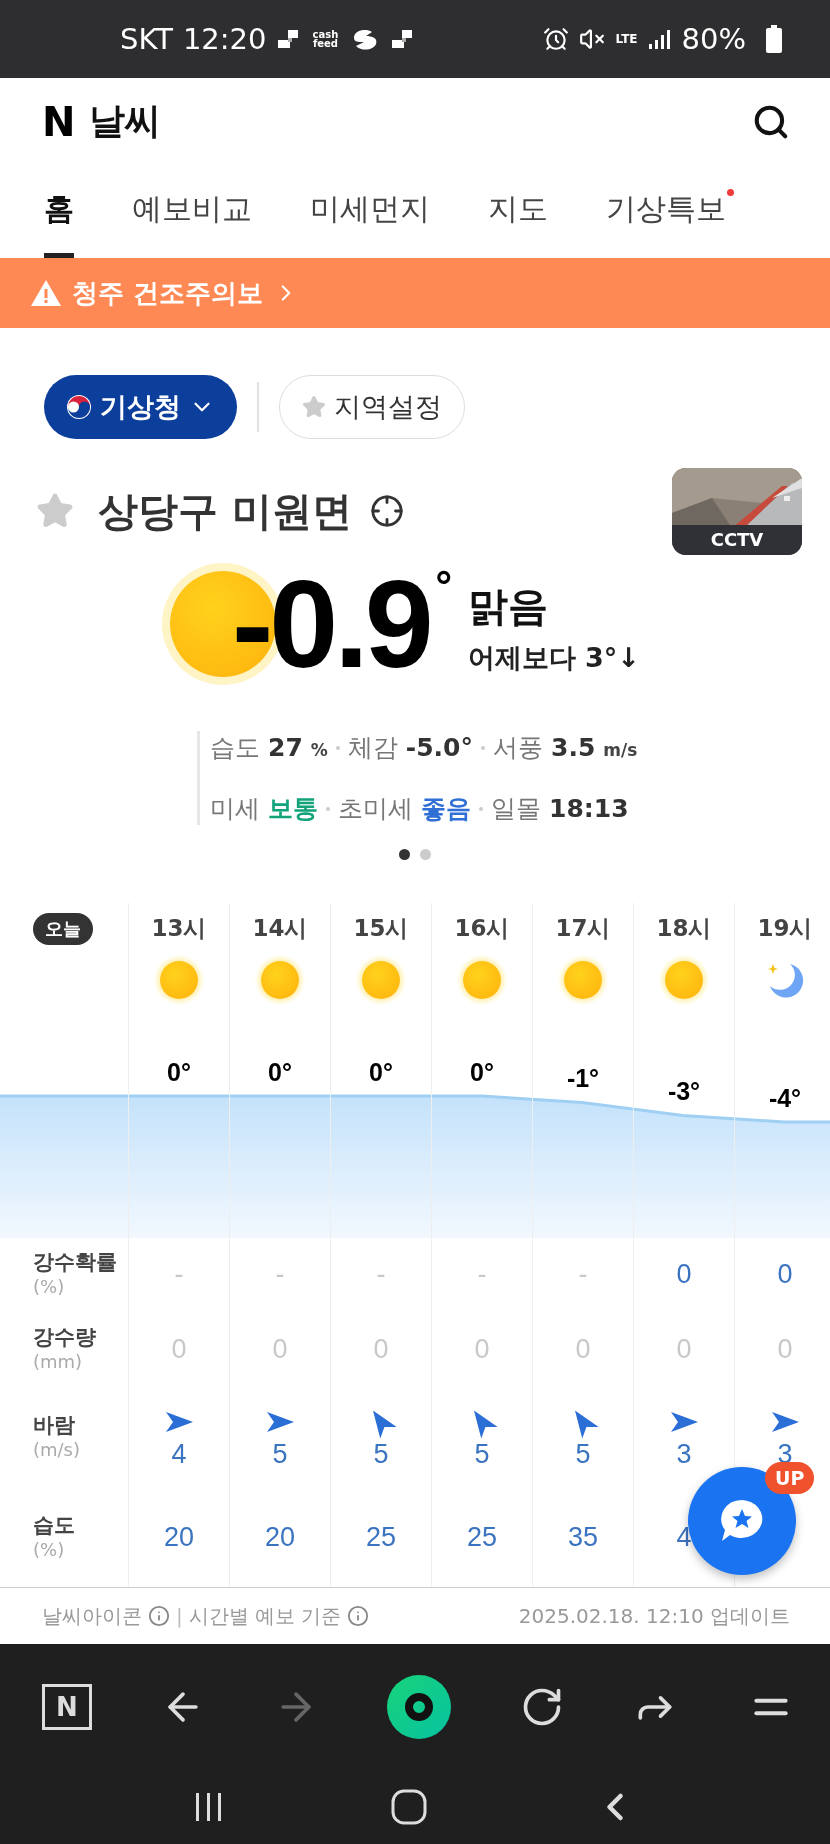 The image size is (830, 1844). Describe the element at coordinates (790, 1478) in the screenshot. I see `update-badge: UP` at that location.